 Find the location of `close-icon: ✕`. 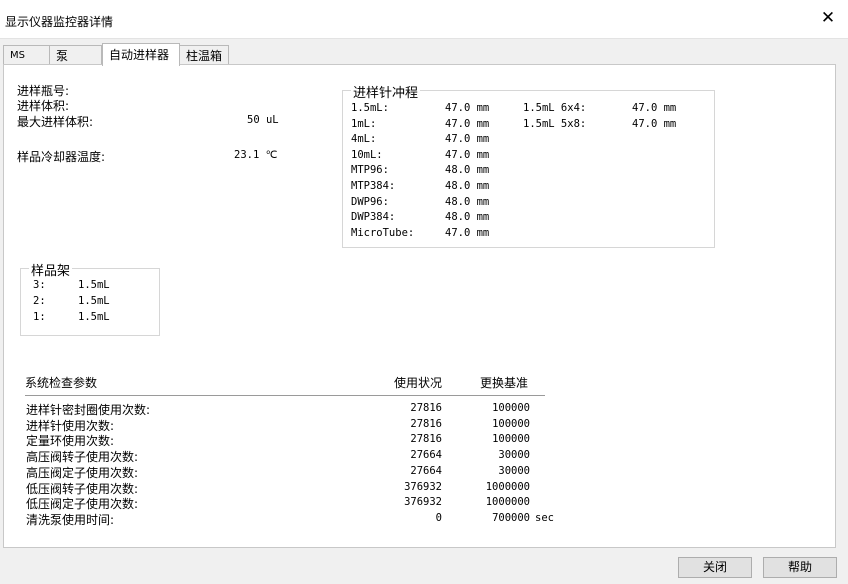

close-icon: ✕ is located at coordinates (828, 18).